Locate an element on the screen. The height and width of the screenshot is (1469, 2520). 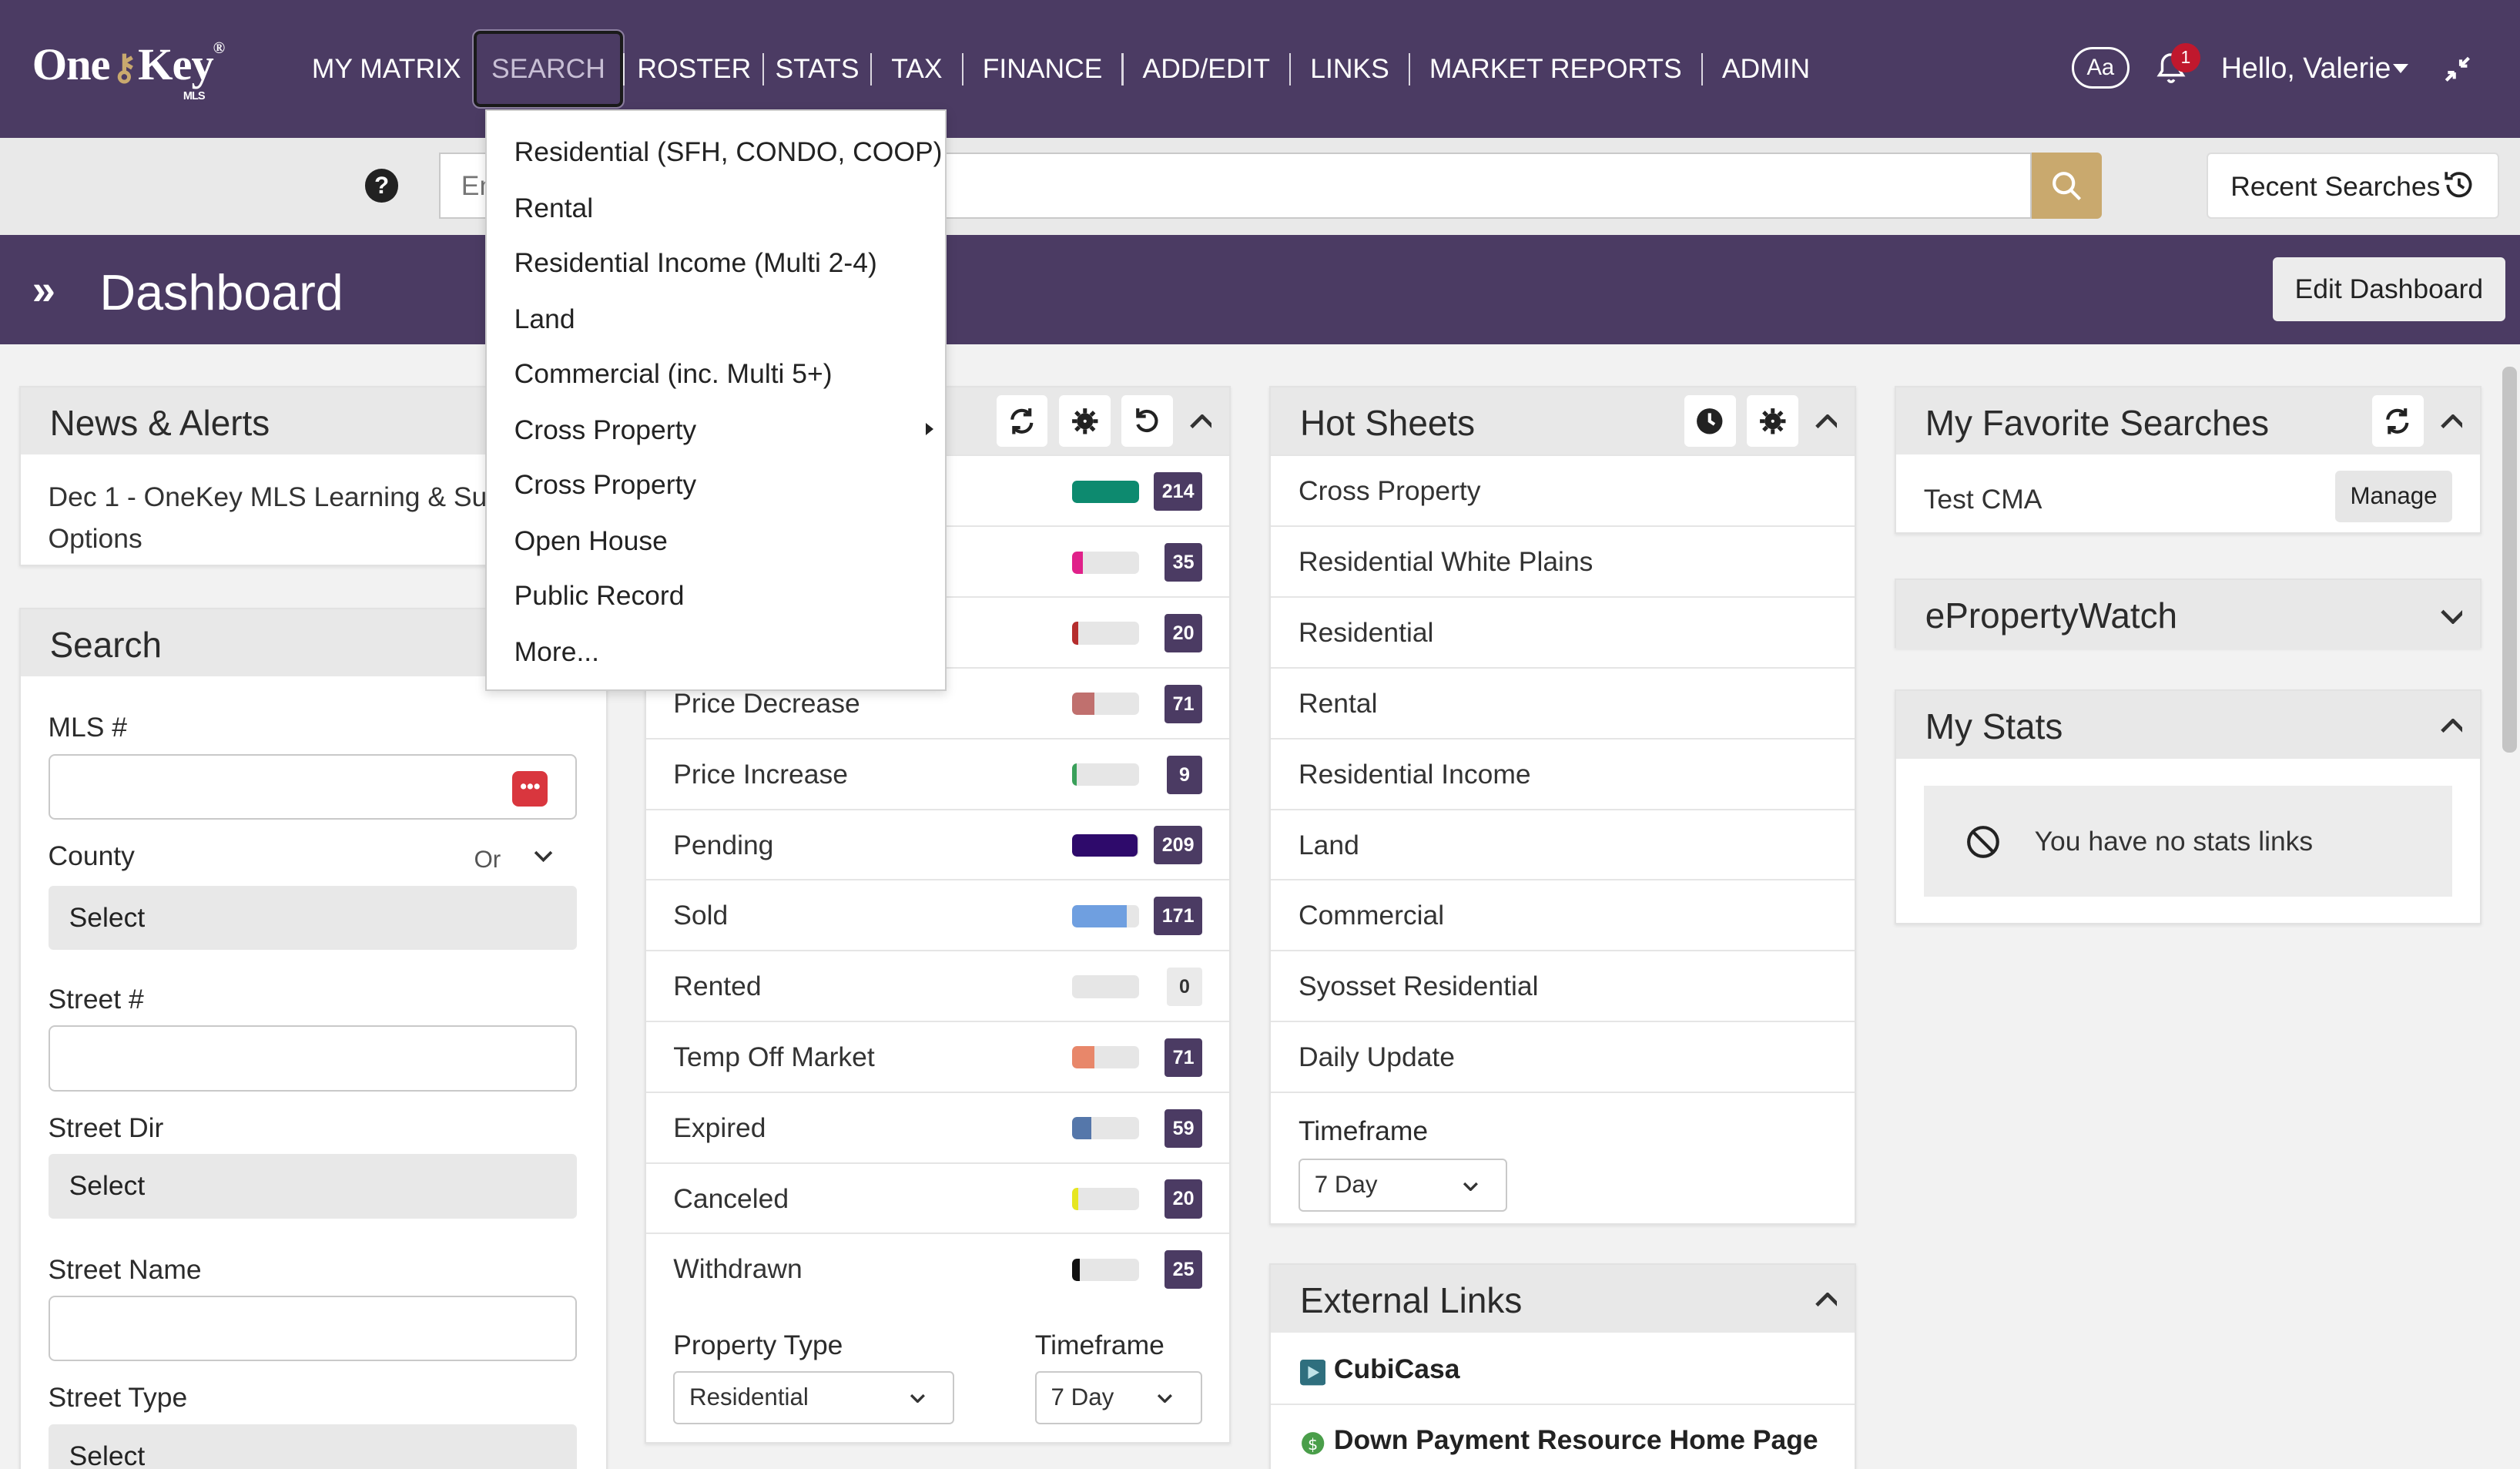
empty-stats-message: You have no stats links is located at coordinates (2174, 841).